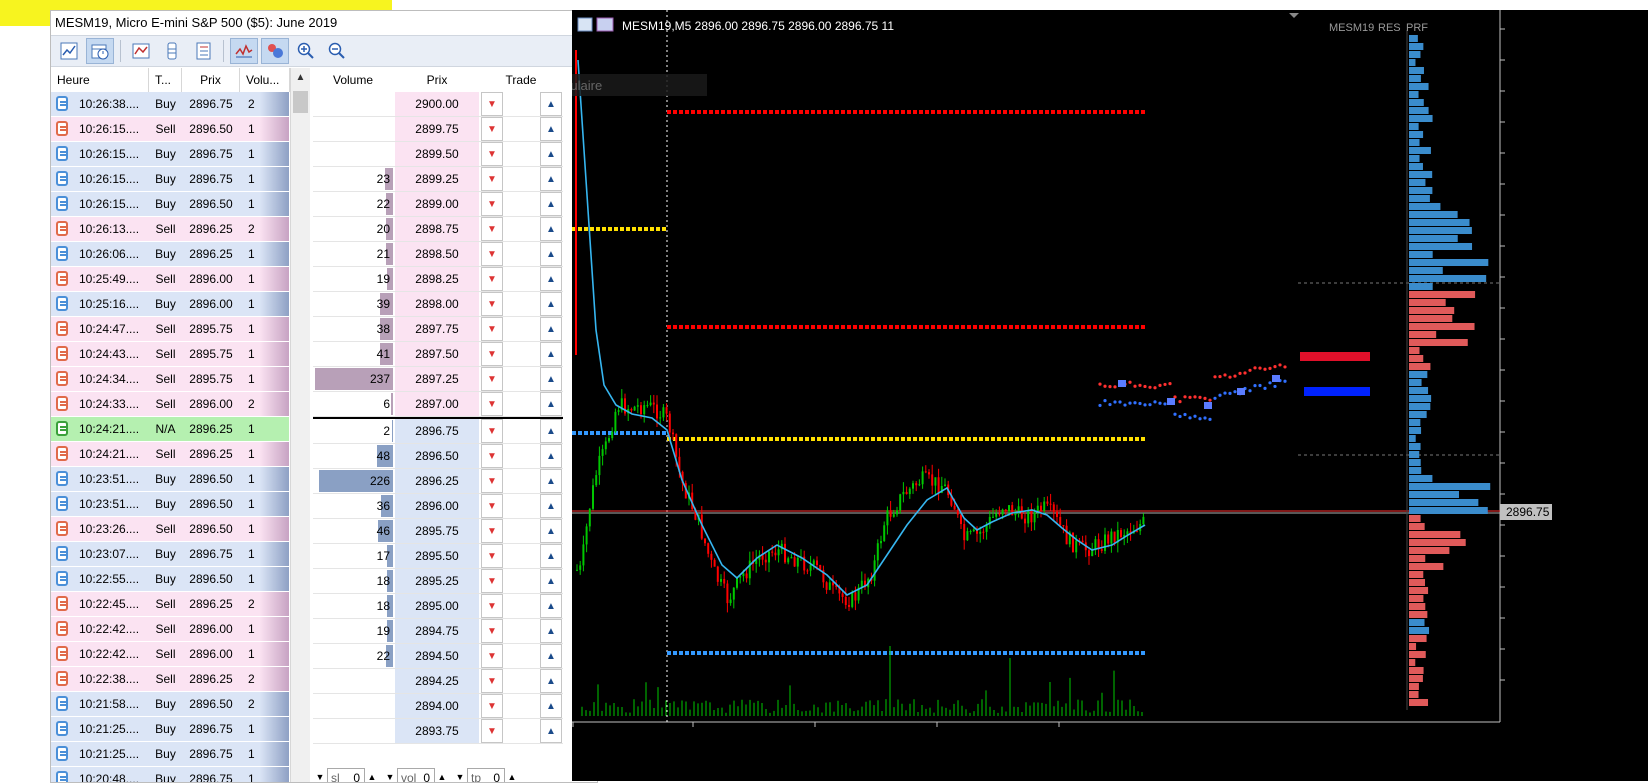 The height and width of the screenshot is (783, 1648). Describe the element at coordinates (438, 456) in the screenshot. I see `book-row: 48 2896.50 ▼ ▲` at that location.